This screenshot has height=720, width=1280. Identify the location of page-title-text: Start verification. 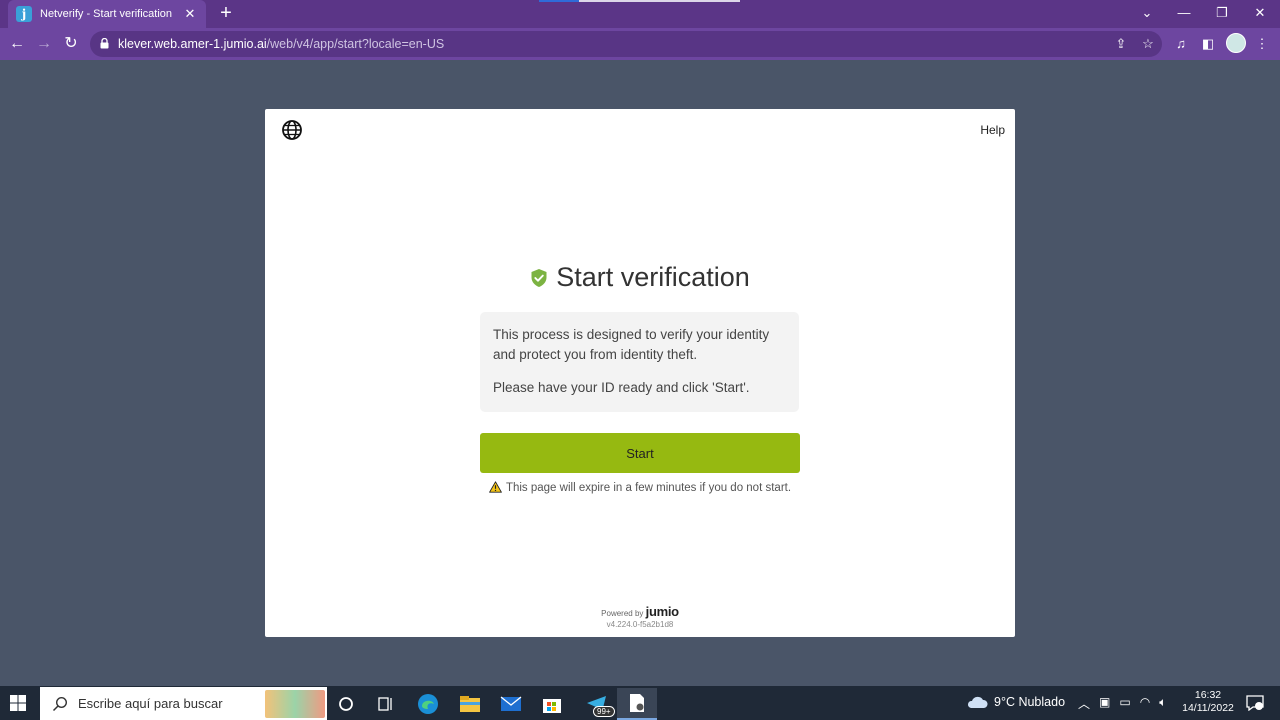
(653, 277).